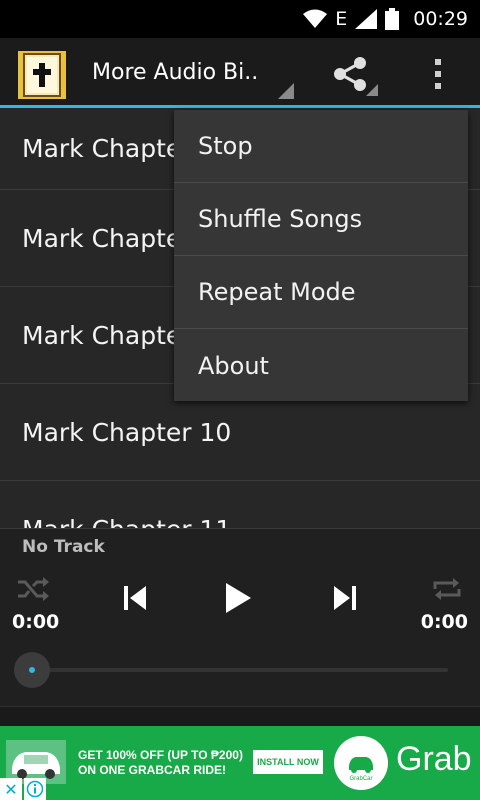 Image resolution: width=480 pixels, height=800 pixels. I want to click on action-bar: More Audio Bi.., so click(240, 73).